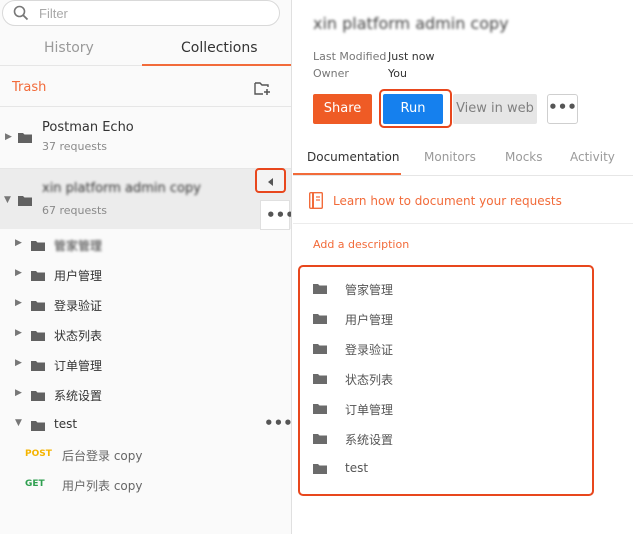 The image size is (633, 534). Describe the element at coordinates (447, 201) in the screenshot. I see `learn-link-text: Learn how to document your requests` at that location.